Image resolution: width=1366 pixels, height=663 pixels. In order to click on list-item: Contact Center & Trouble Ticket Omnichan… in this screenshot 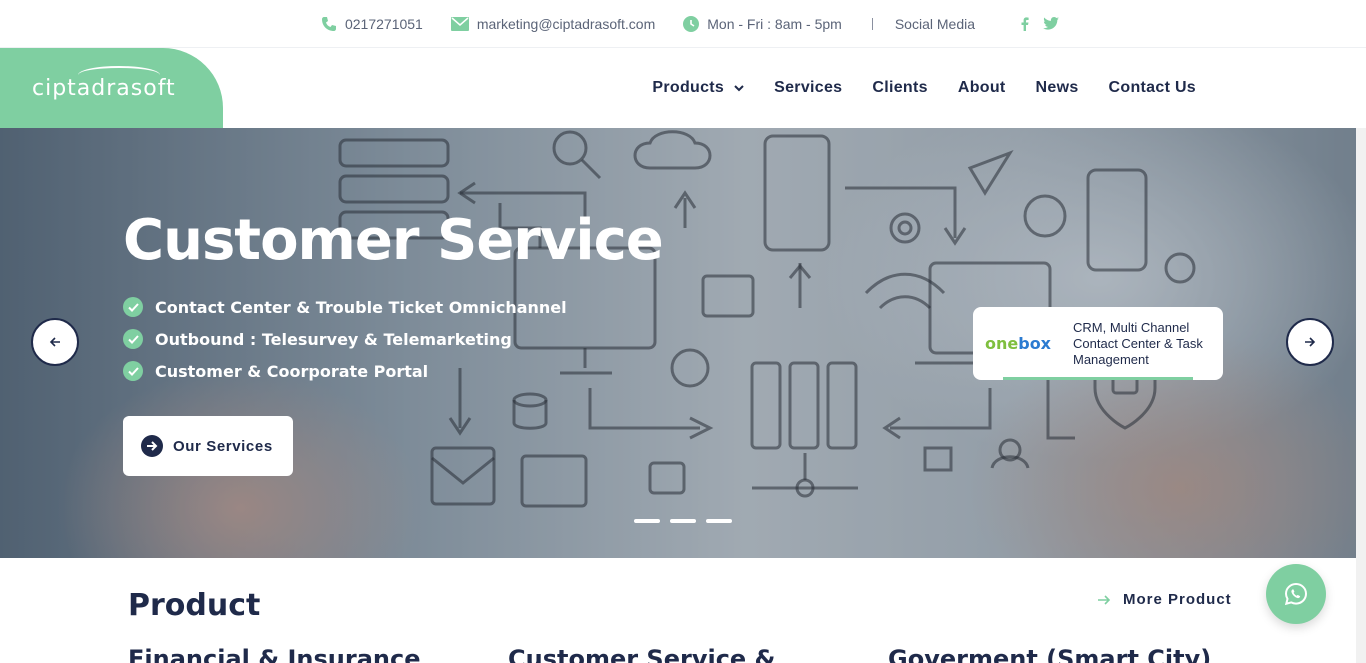, I will do `click(345, 307)`.